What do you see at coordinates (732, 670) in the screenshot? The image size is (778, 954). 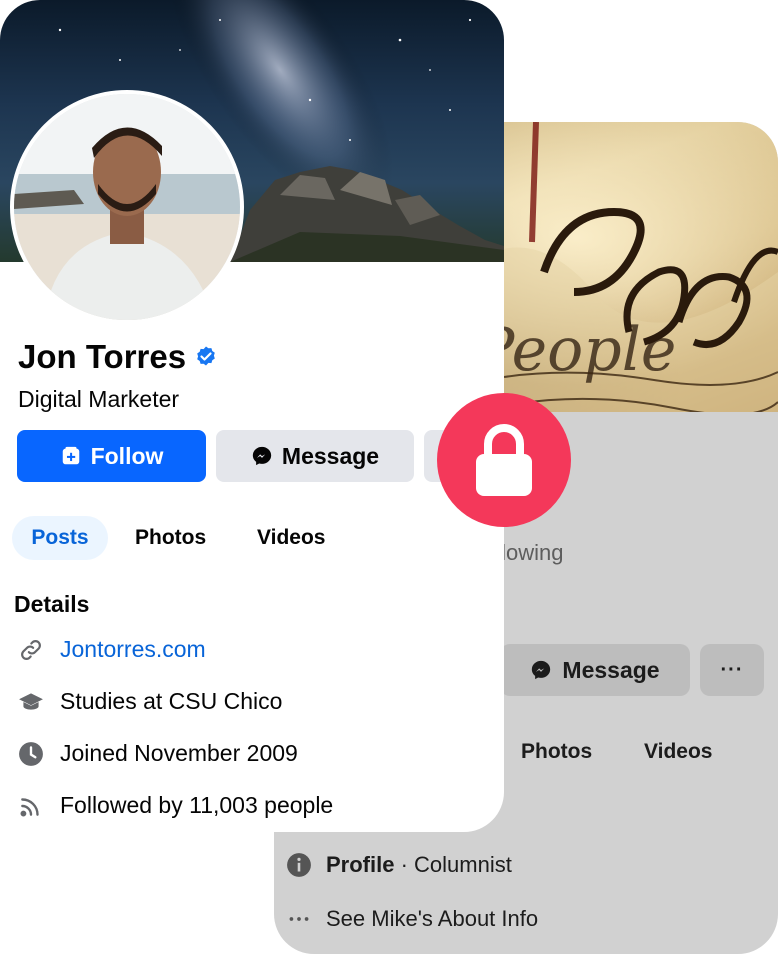 I see `back-more-button: ···` at bounding box center [732, 670].